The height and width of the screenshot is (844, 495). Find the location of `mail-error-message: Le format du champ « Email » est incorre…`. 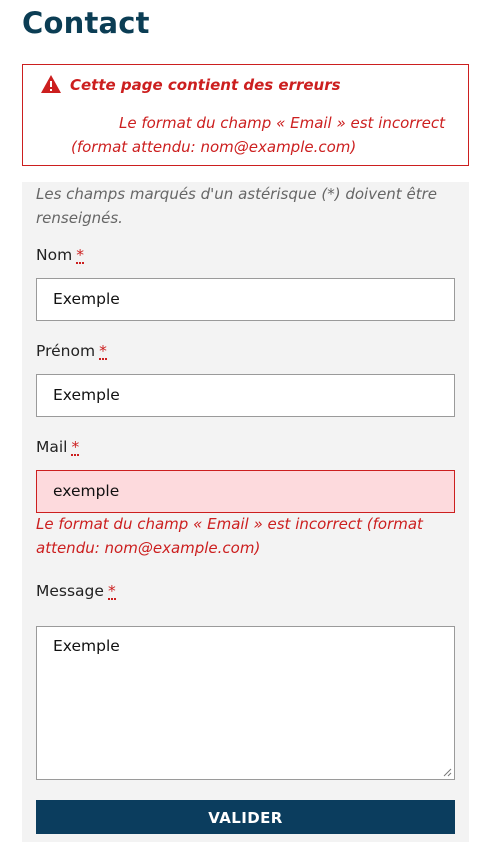

mail-error-message: Le format du champ « Email » est incorre… is located at coordinates (229, 536).